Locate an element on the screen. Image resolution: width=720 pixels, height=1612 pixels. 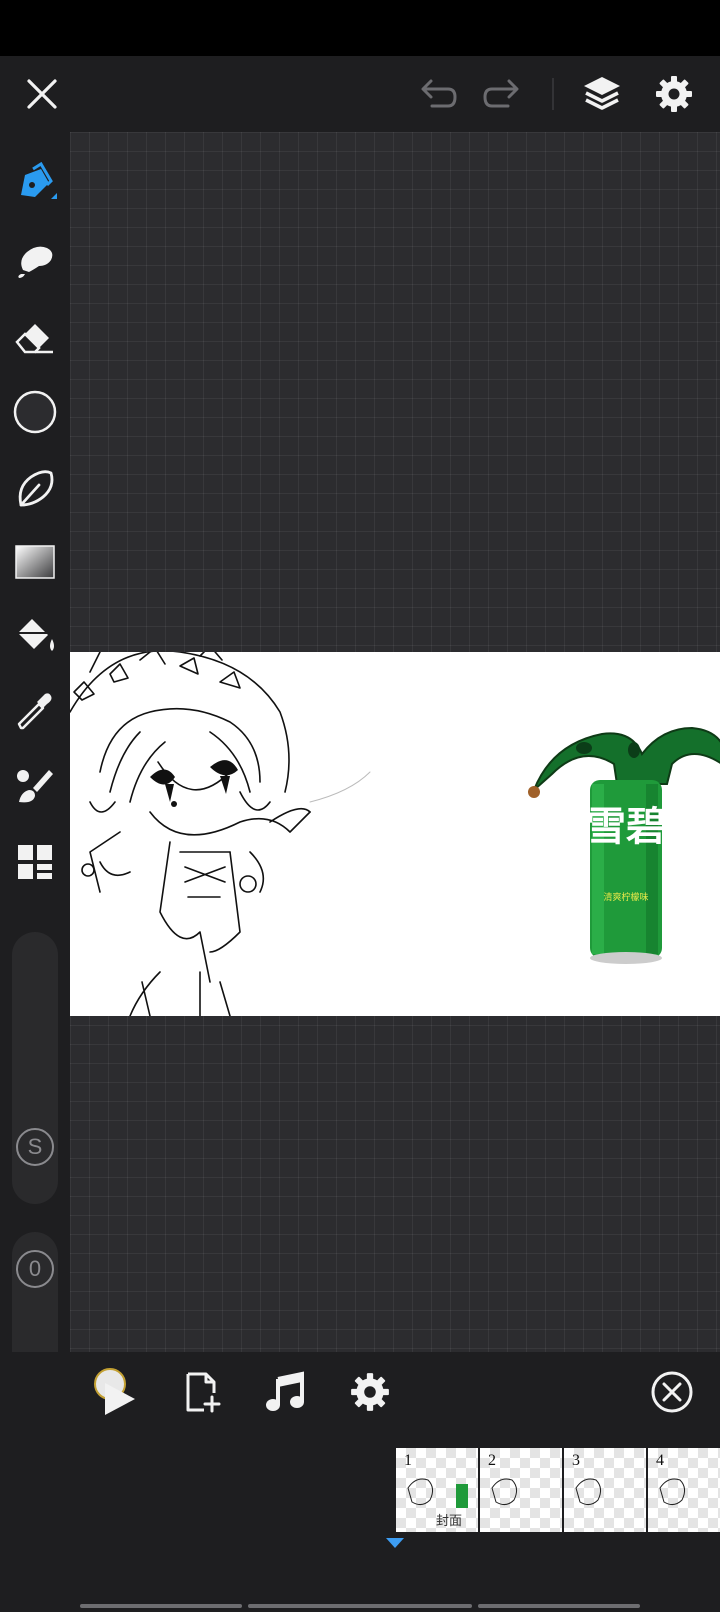
frame-thumbnail: 1 封面 is located at coordinates (438, 1490).